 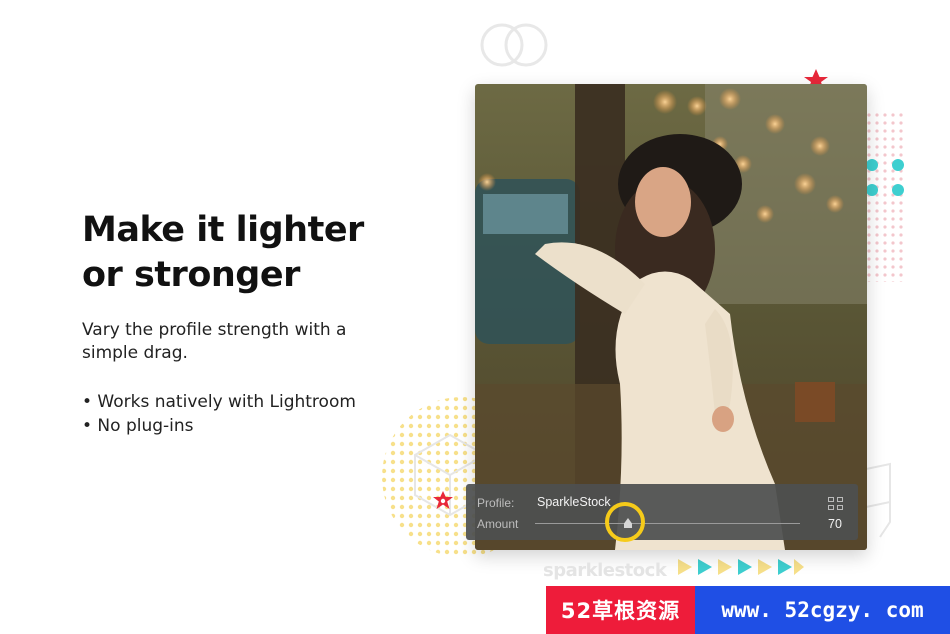 What do you see at coordinates (662, 513) in the screenshot?
I see `profile-panel: Profile: SparkleStock Amount 70` at bounding box center [662, 513].